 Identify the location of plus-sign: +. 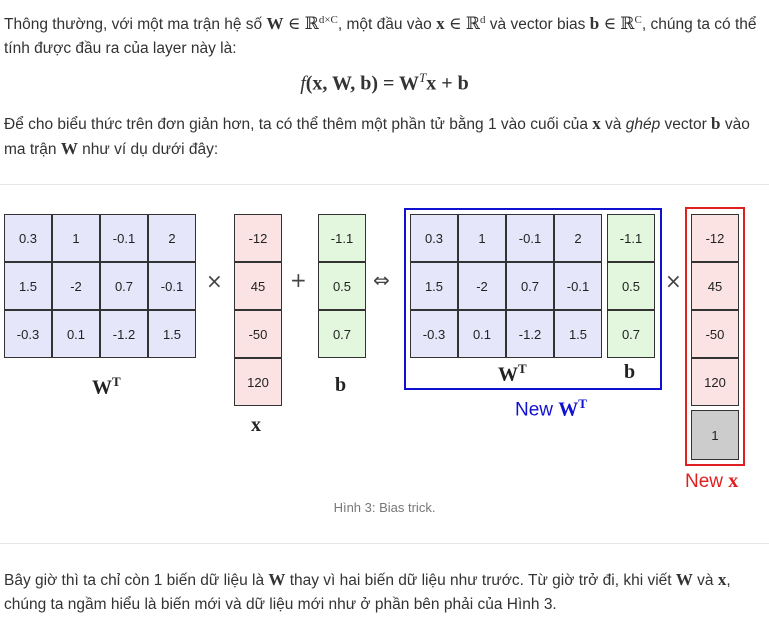
(298, 280).